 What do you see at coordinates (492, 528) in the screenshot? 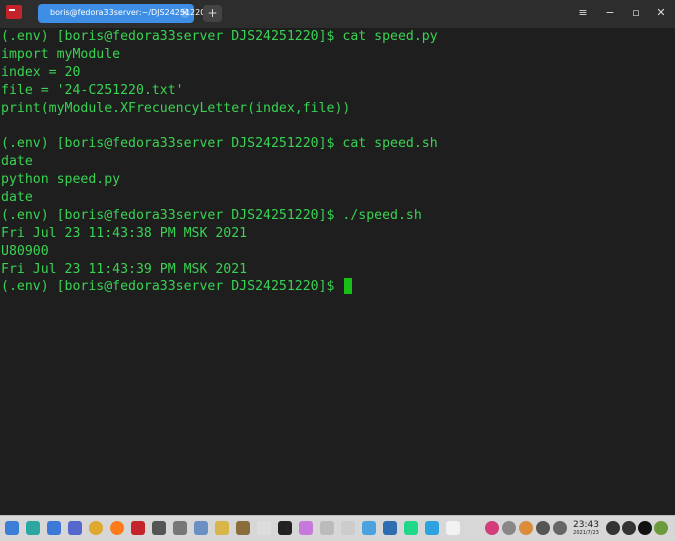
I see `network-icon` at bounding box center [492, 528].